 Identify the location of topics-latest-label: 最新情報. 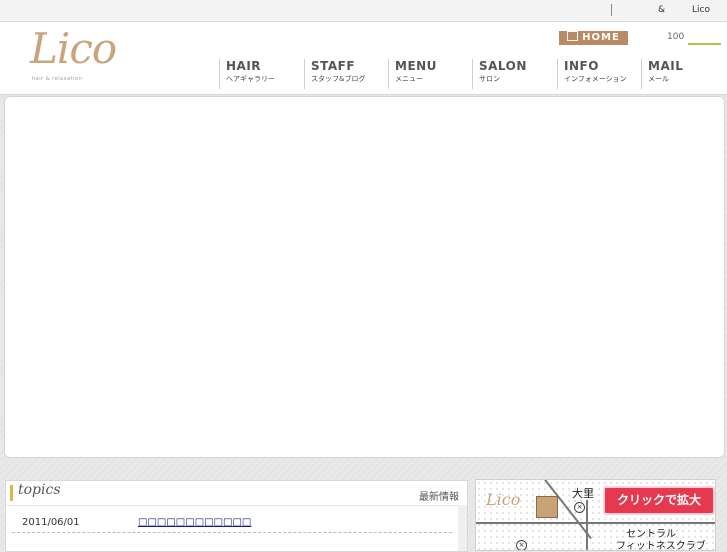
(439, 497).